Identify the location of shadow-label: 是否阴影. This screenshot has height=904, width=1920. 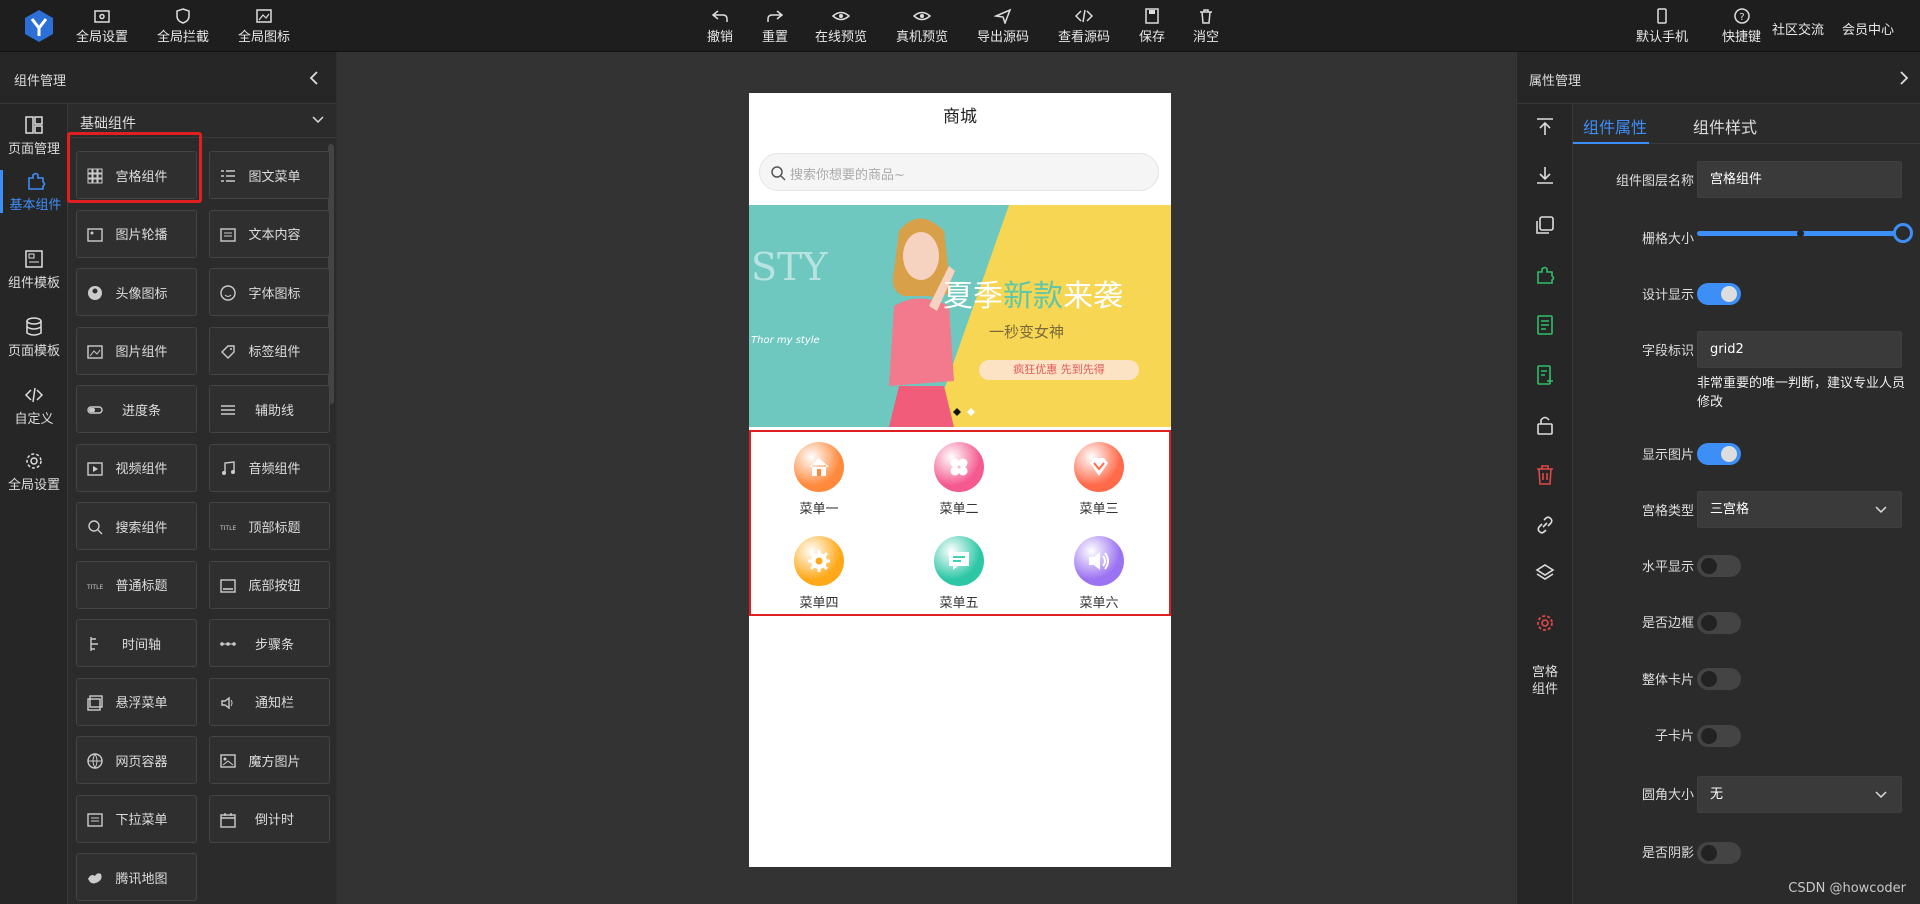
(1667, 853).